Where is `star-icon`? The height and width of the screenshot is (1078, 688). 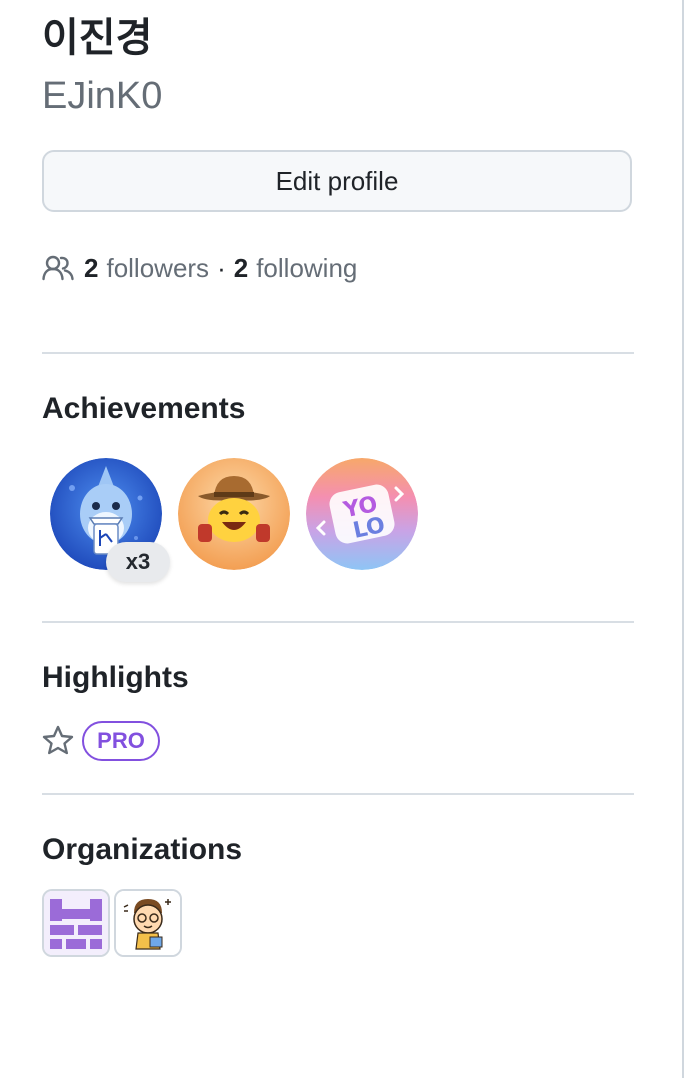 star-icon is located at coordinates (58, 740).